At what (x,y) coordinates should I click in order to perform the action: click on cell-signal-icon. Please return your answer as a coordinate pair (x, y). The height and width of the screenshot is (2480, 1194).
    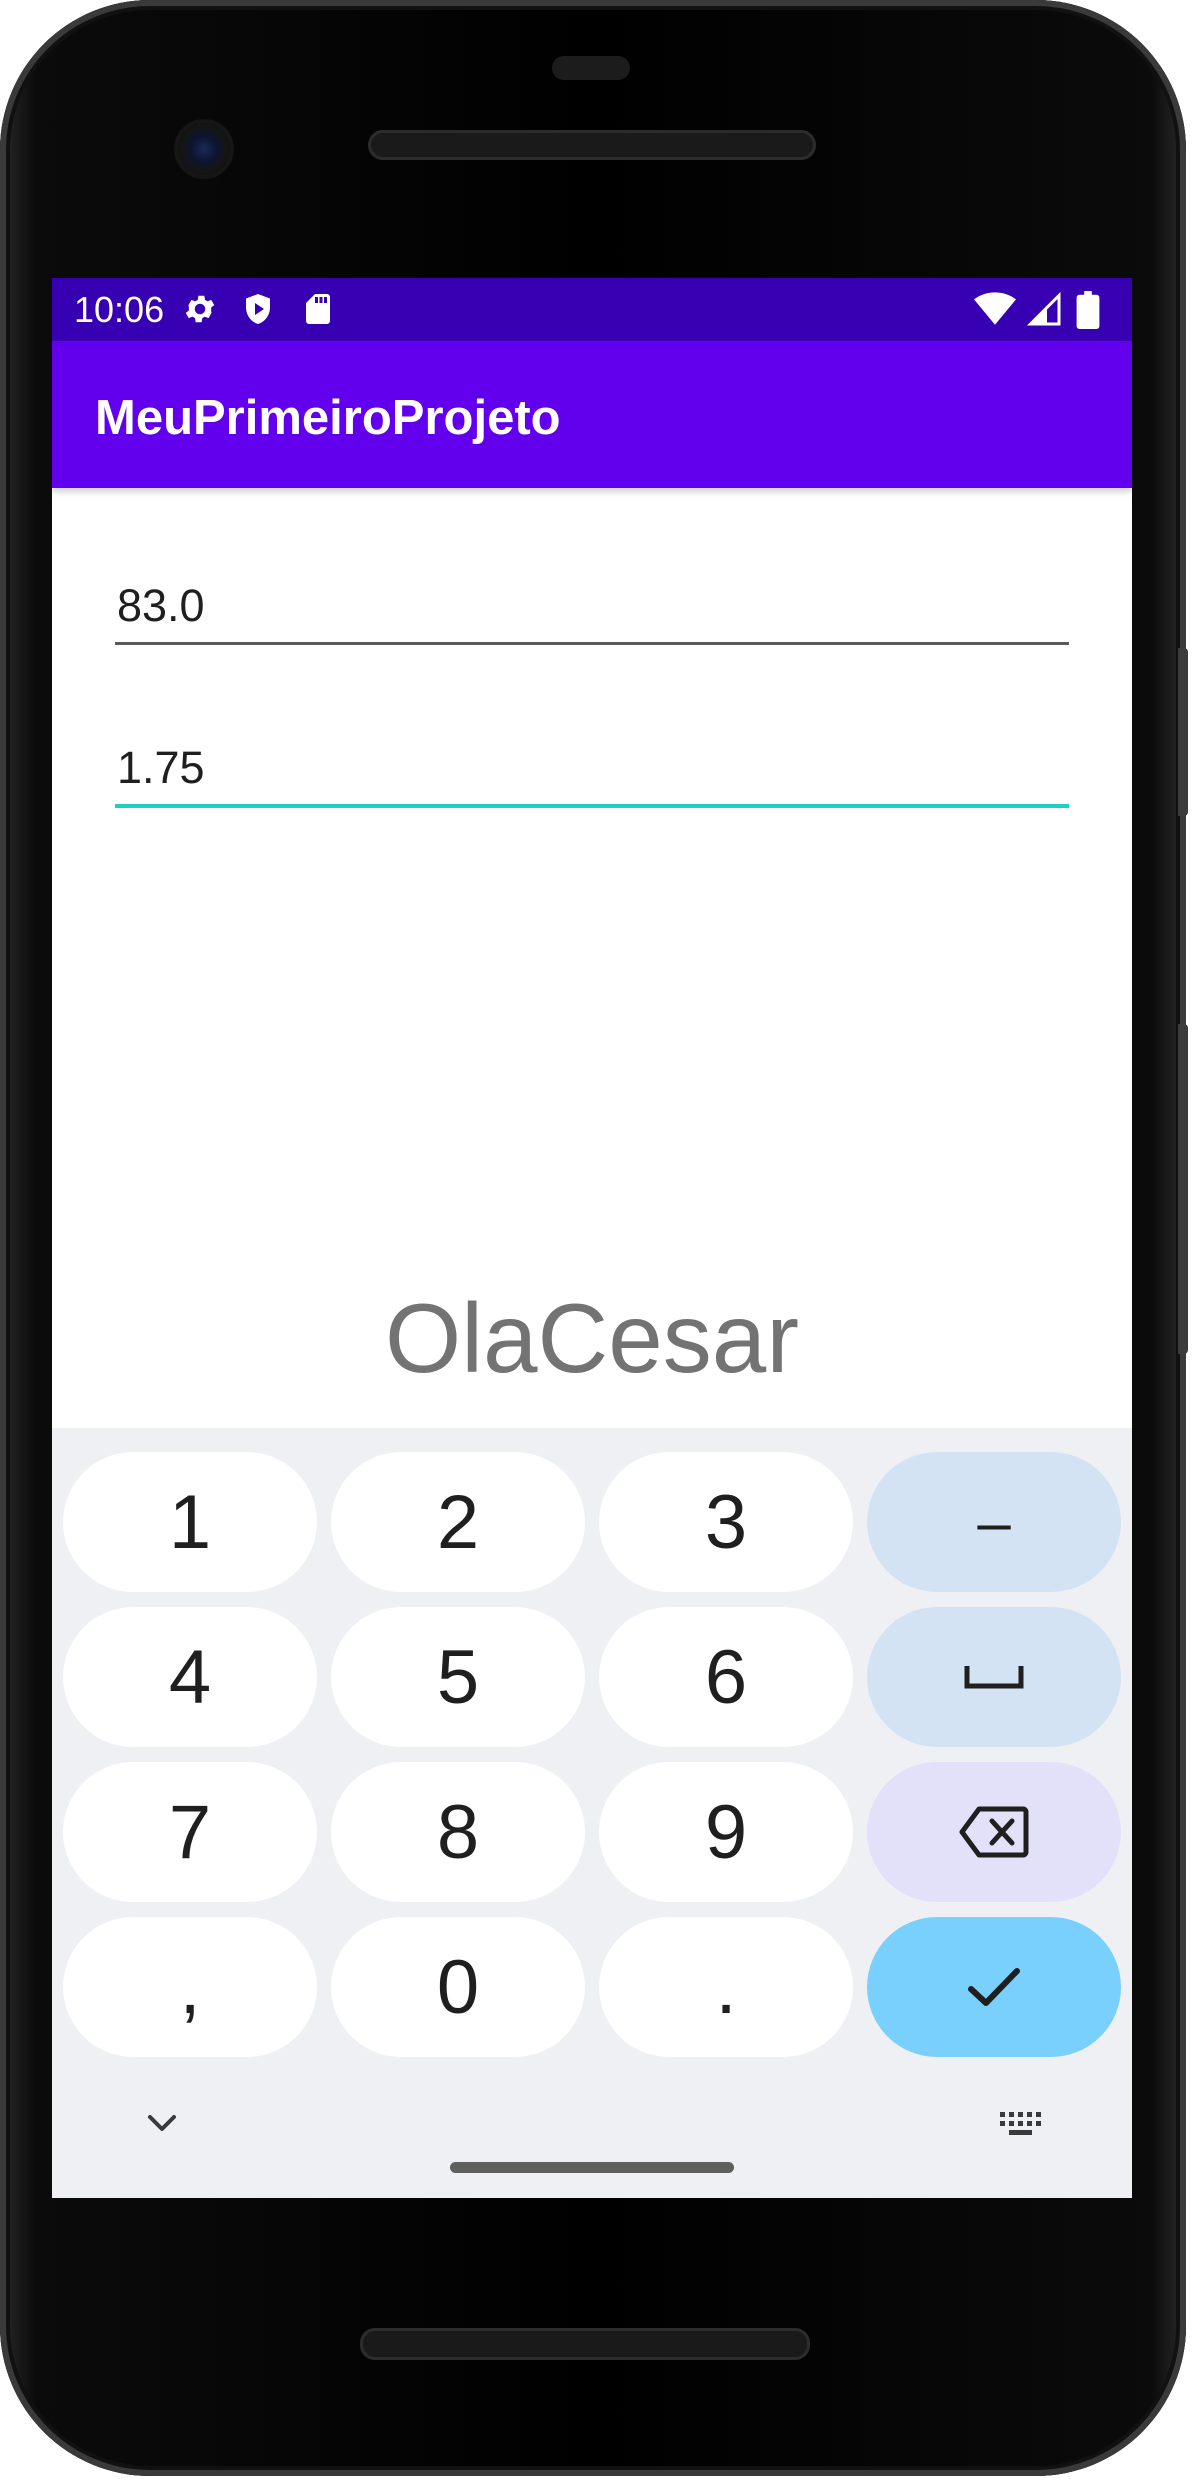
    Looking at the image, I should click on (1044, 309).